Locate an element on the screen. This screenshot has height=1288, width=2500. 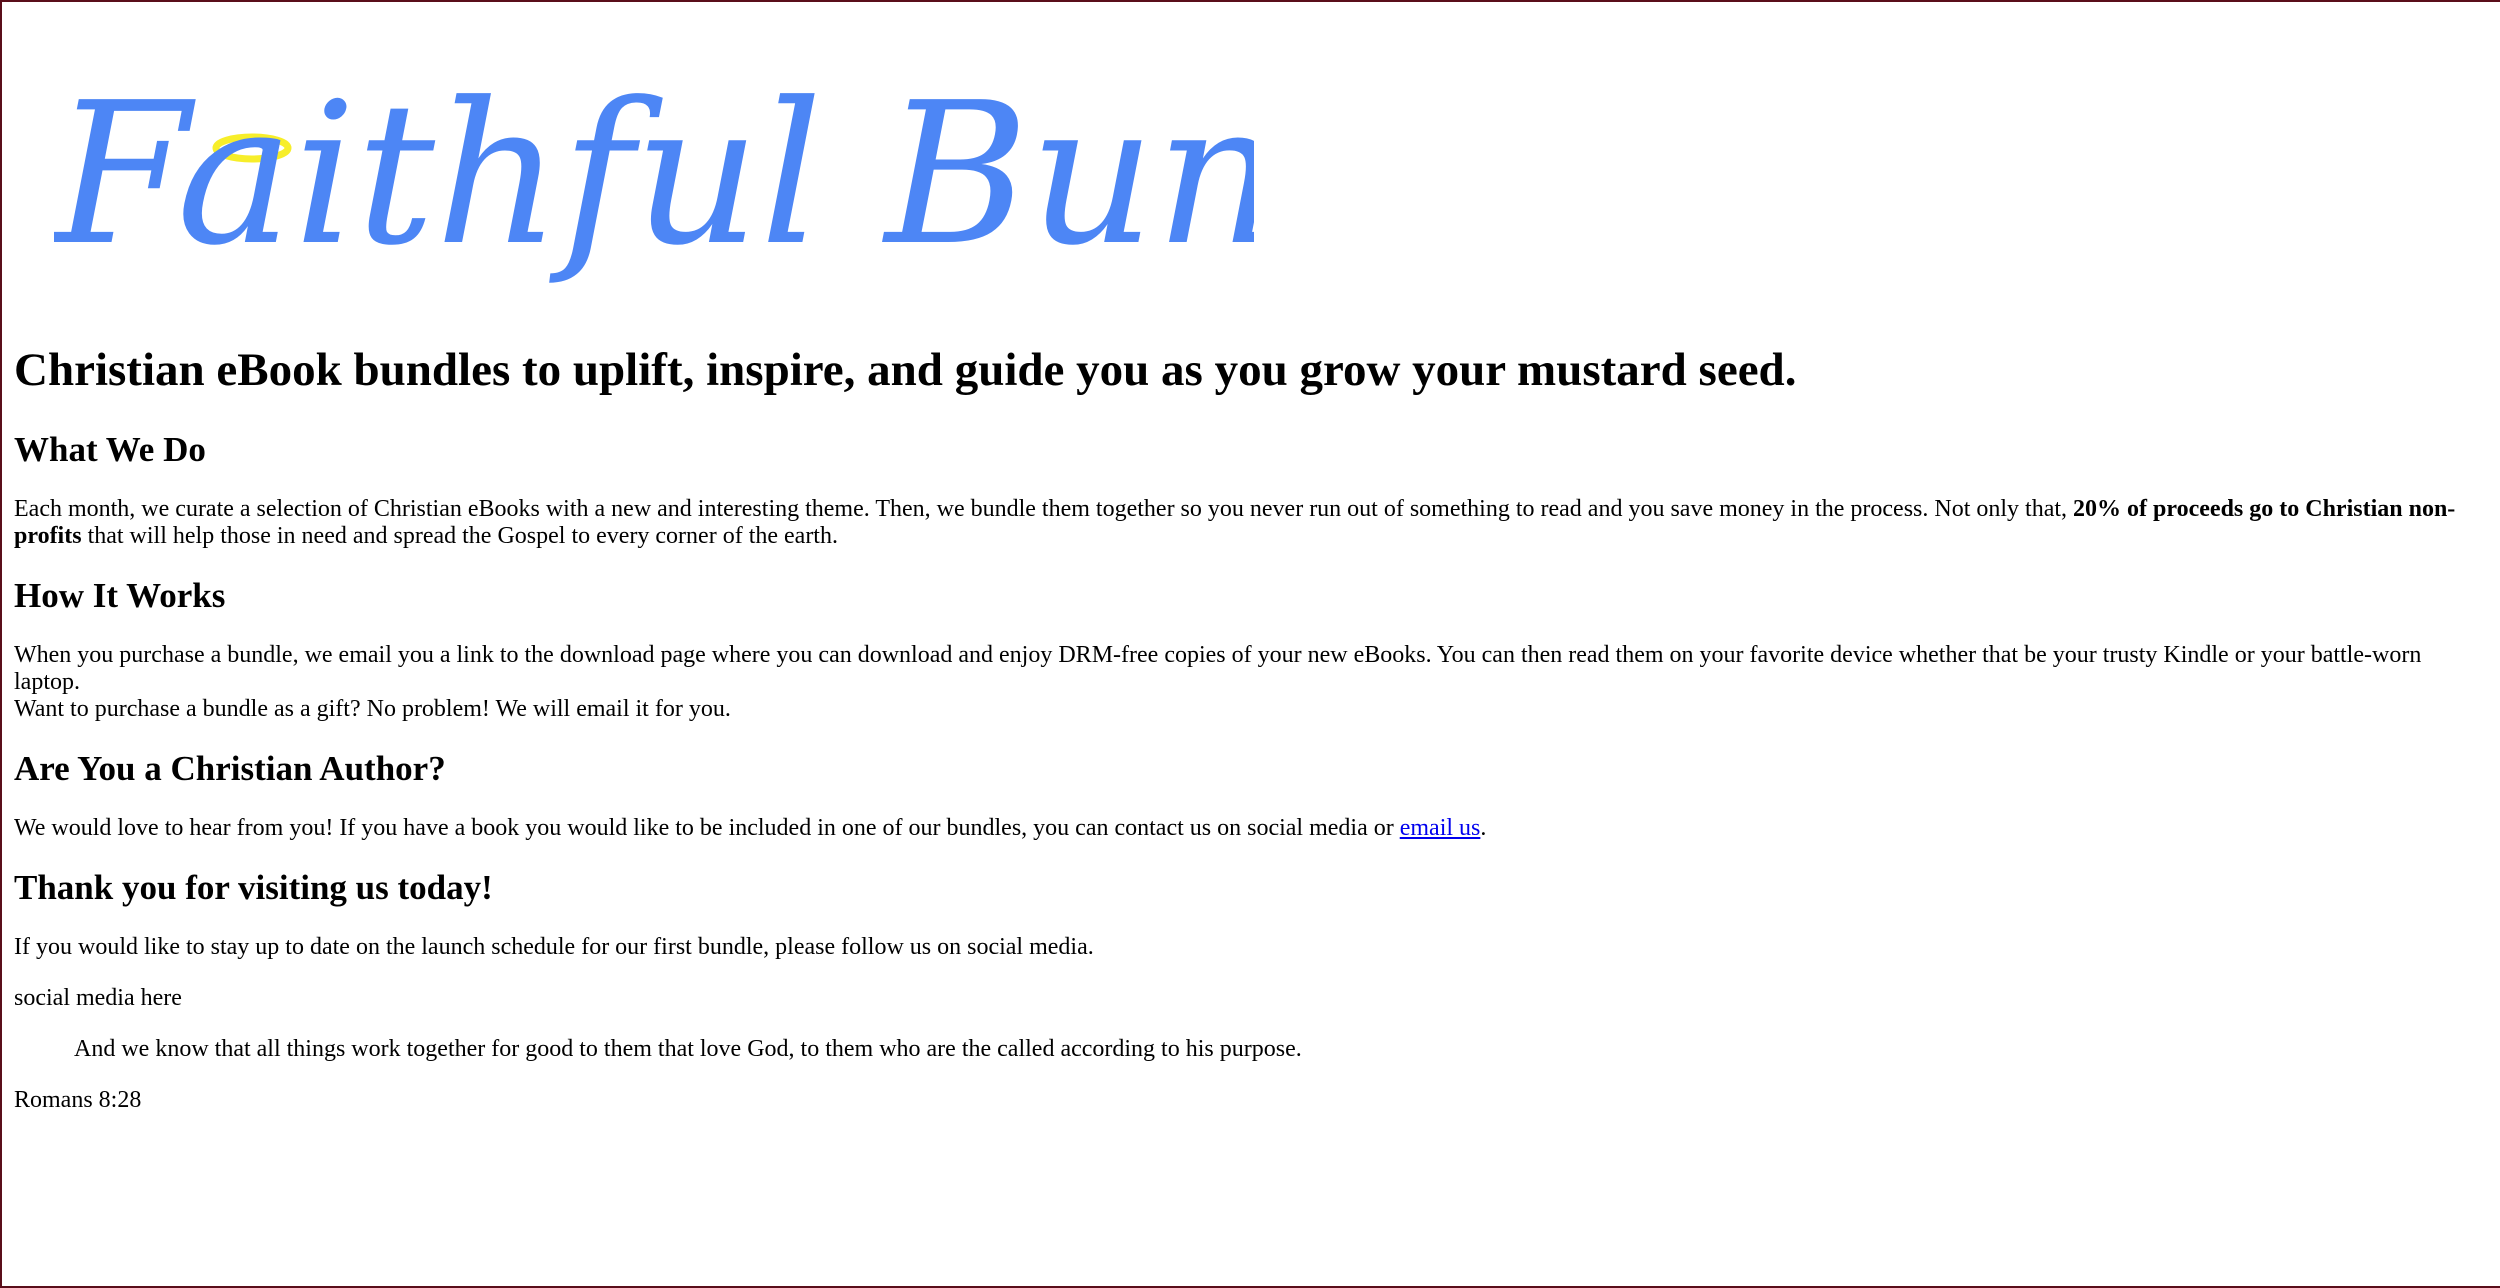
logo: Faithful Bundles is located at coordinates (654, 192).